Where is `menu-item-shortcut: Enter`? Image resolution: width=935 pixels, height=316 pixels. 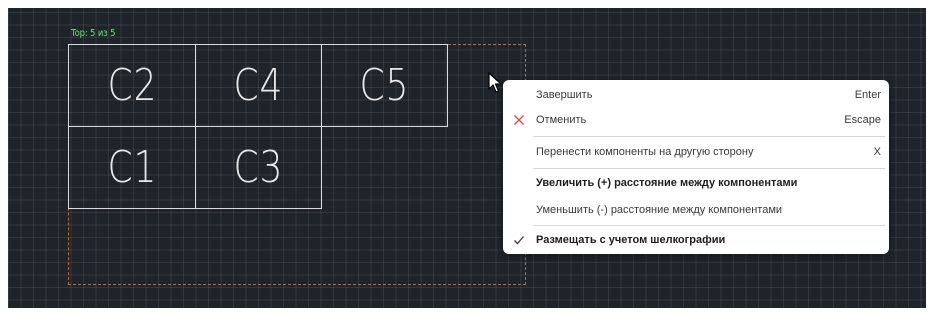 menu-item-shortcut: Enter is located at coordinates (867, 95).